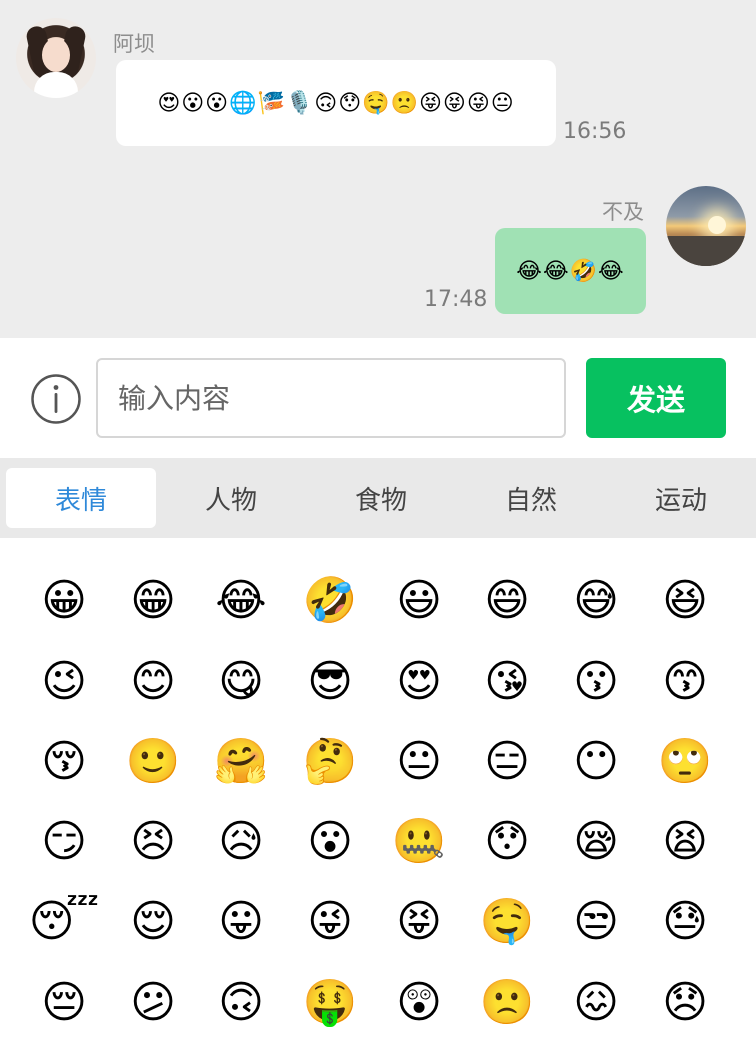 The width and height of the screenshot is (756, 1050). What do you see at coordinates (656, 398) in the screenshot?
I see `send-button: 发送` at bounding box center [656, 398].